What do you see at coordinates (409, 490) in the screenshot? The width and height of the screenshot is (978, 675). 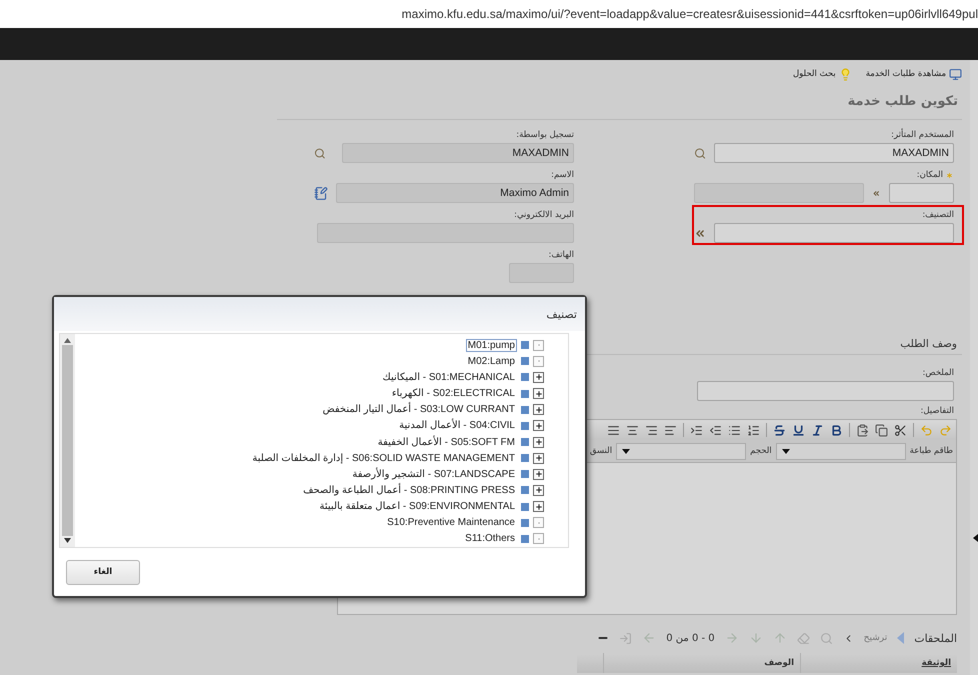 I see `tree-item: S08:PRINTING PRESS - أعمال الطباعة والصحف` at bounding box center [409, 490].